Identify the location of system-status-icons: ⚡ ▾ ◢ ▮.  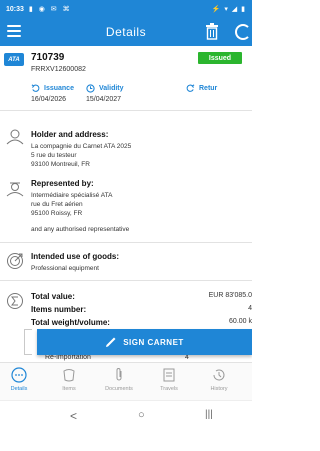
(228, 9).